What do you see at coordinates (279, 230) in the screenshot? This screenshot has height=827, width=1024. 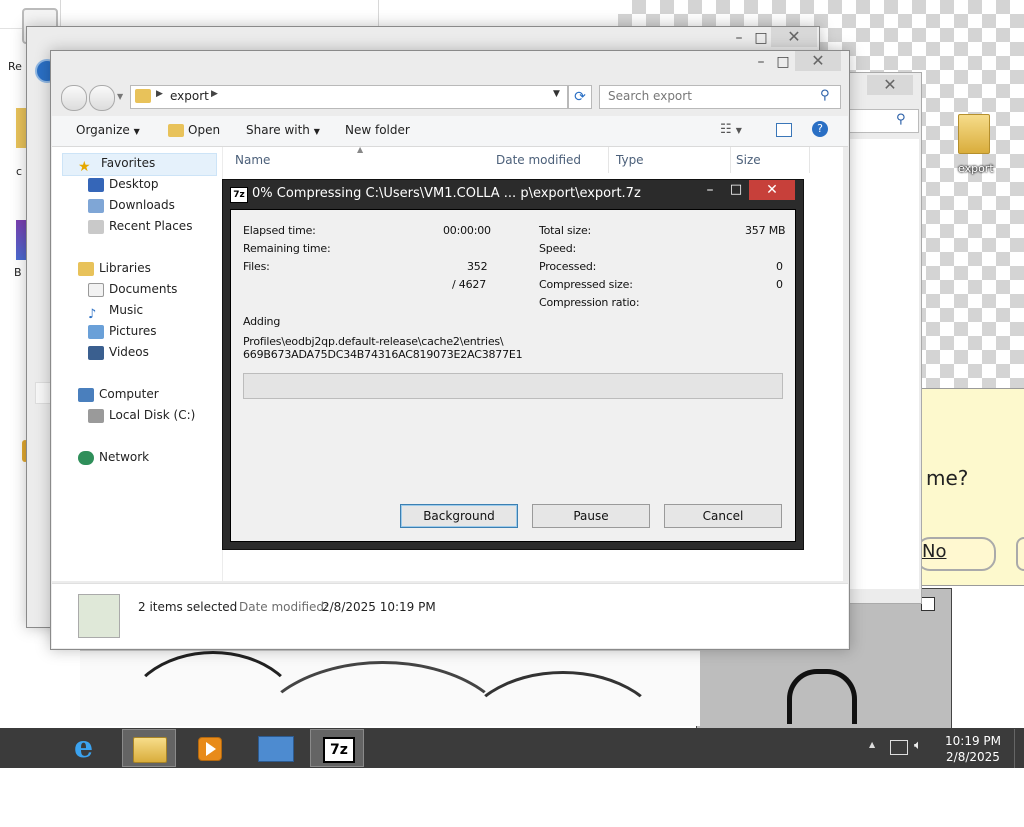 I see `elapsed-time-label: Elapsed time:` at bounding box center [279, 230].